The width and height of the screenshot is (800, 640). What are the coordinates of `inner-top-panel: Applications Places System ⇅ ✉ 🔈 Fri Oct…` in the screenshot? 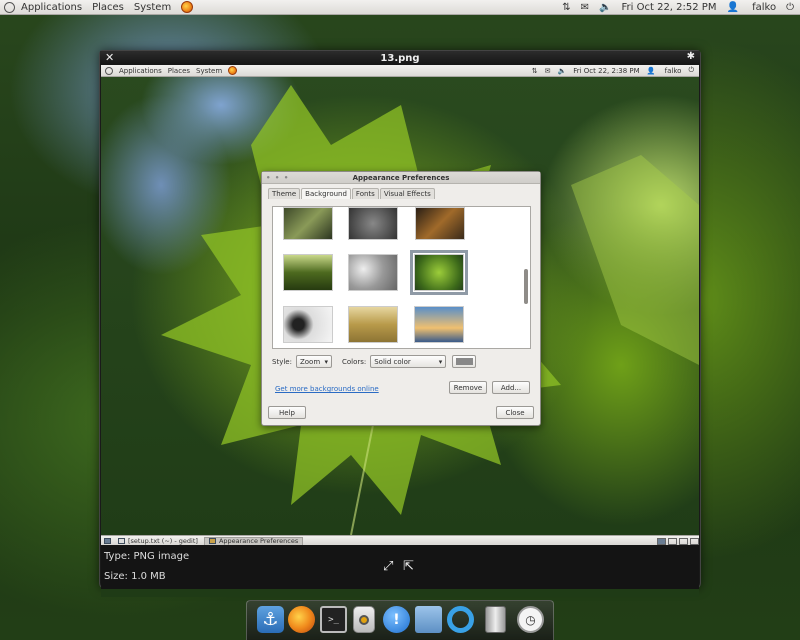 It's located at (400, 71).